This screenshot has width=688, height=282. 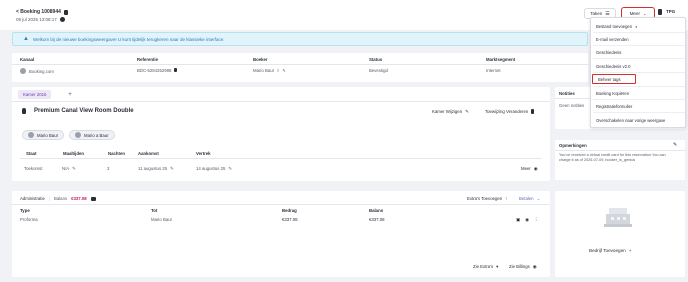 I want to click on guest-chip: Mario a Baur, so click(x=92, y=135).